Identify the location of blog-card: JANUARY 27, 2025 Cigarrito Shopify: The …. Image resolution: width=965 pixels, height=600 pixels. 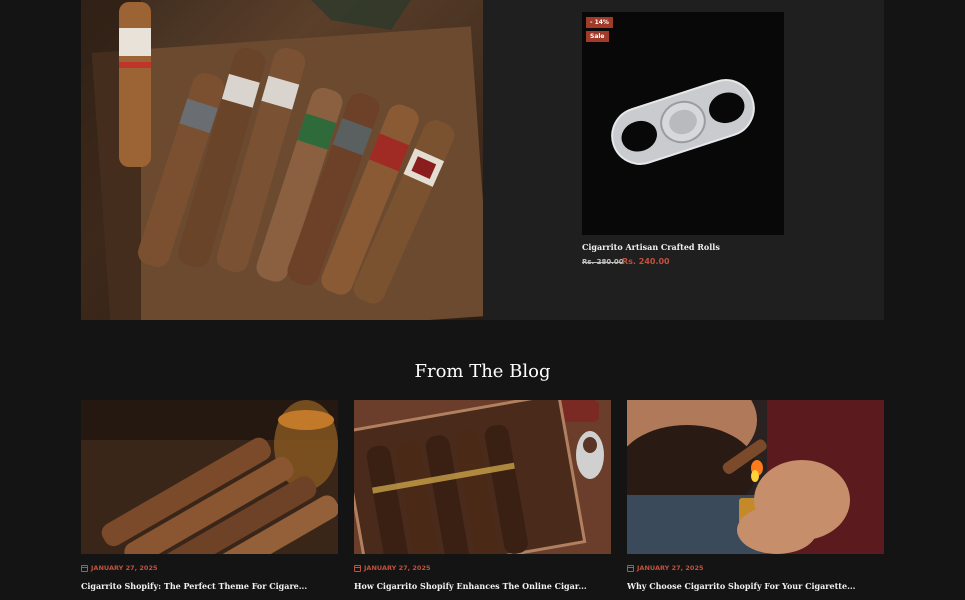
(209, 500).